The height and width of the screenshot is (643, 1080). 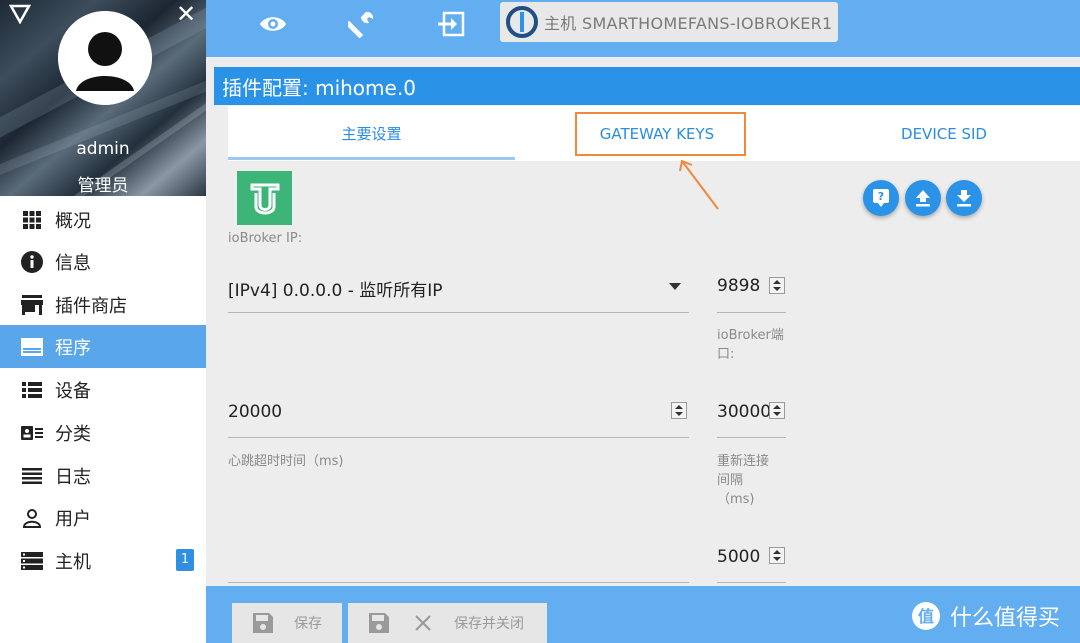 I want to click on sidebar-item-store: 插件商店, so click(x=103, y=304).